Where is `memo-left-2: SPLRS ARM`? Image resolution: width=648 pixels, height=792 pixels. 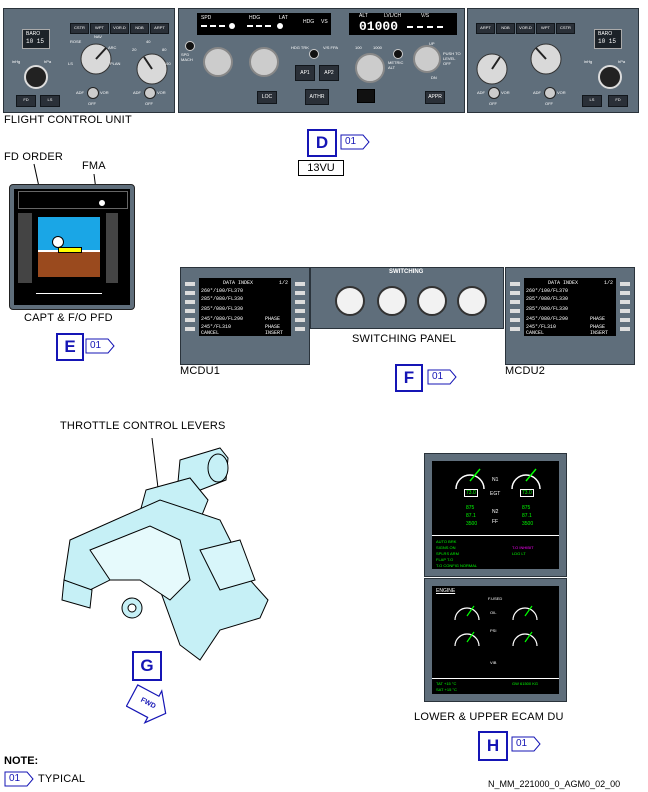 memo-left-2: SPLRS ARM is located at coordinates (447, 553).